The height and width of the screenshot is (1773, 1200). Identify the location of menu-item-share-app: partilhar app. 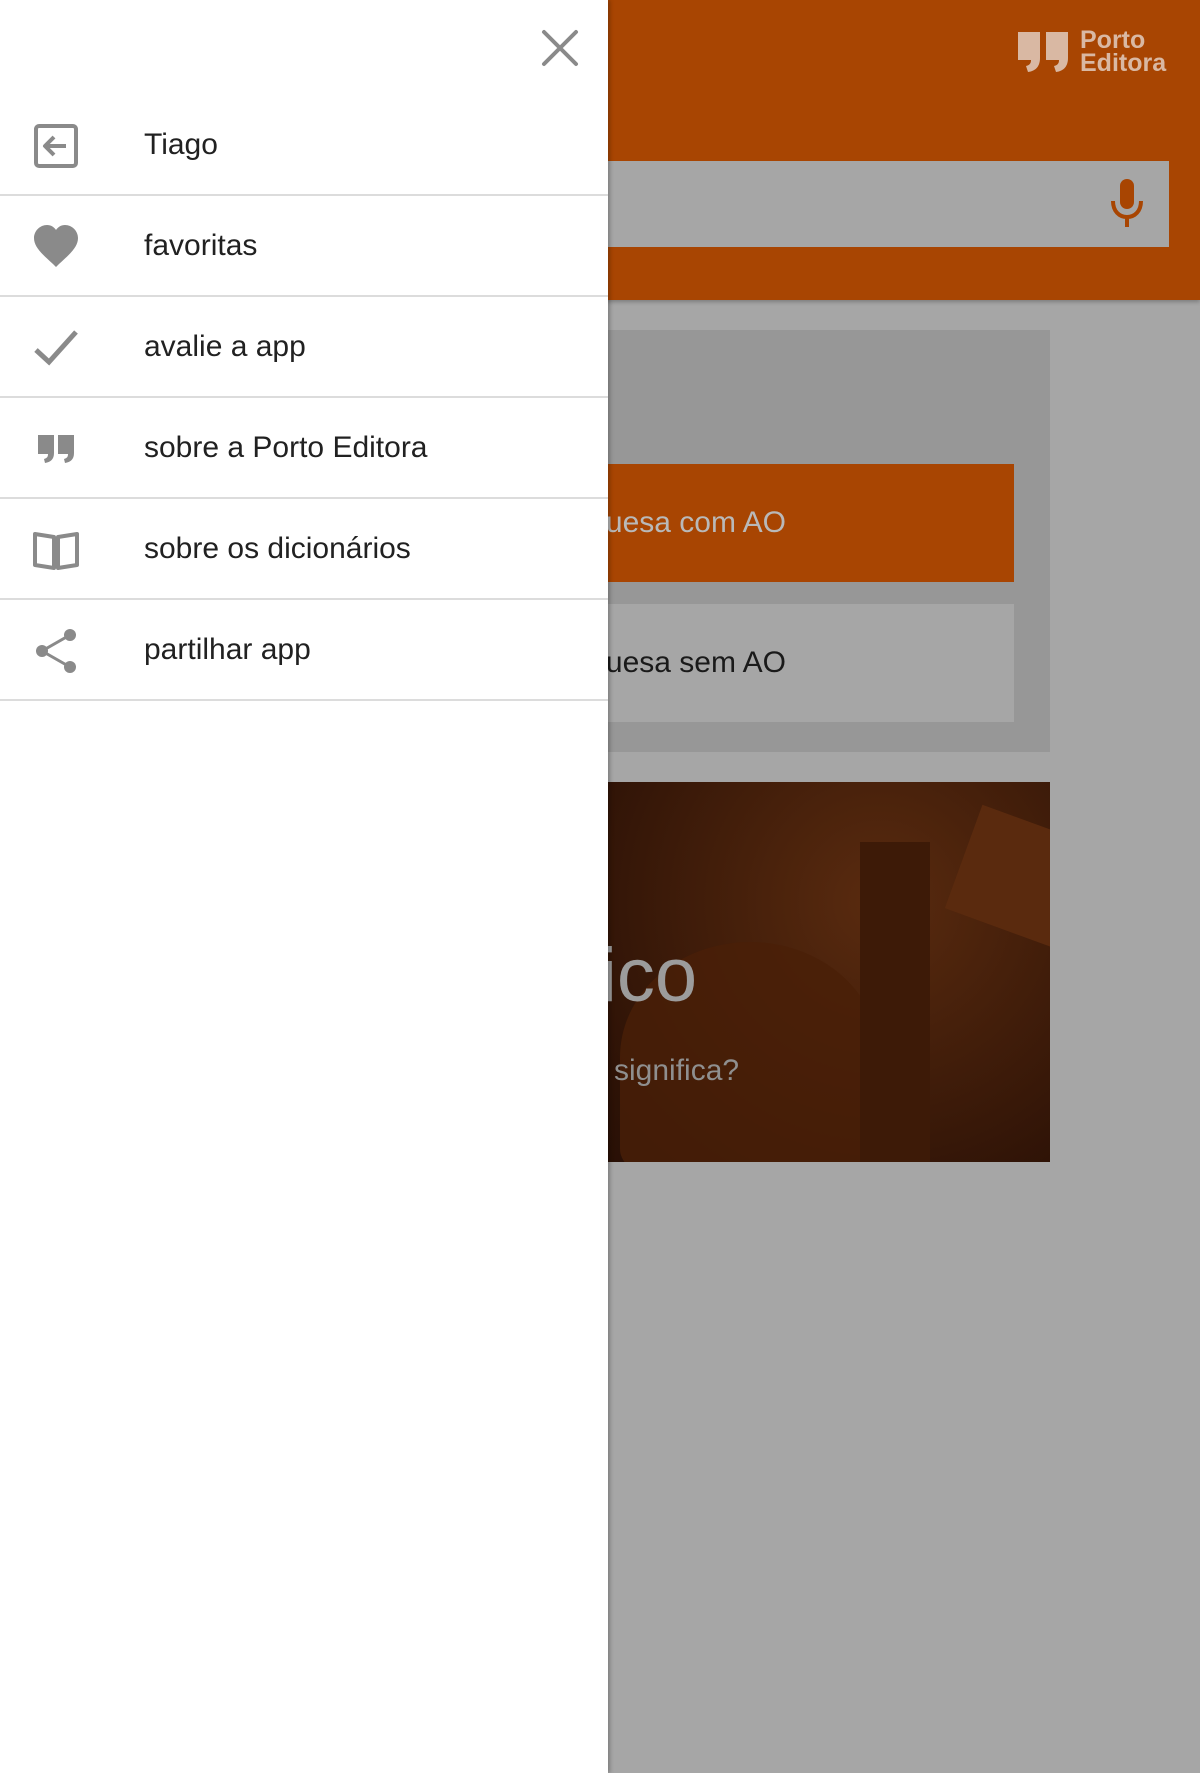
(304, 650).